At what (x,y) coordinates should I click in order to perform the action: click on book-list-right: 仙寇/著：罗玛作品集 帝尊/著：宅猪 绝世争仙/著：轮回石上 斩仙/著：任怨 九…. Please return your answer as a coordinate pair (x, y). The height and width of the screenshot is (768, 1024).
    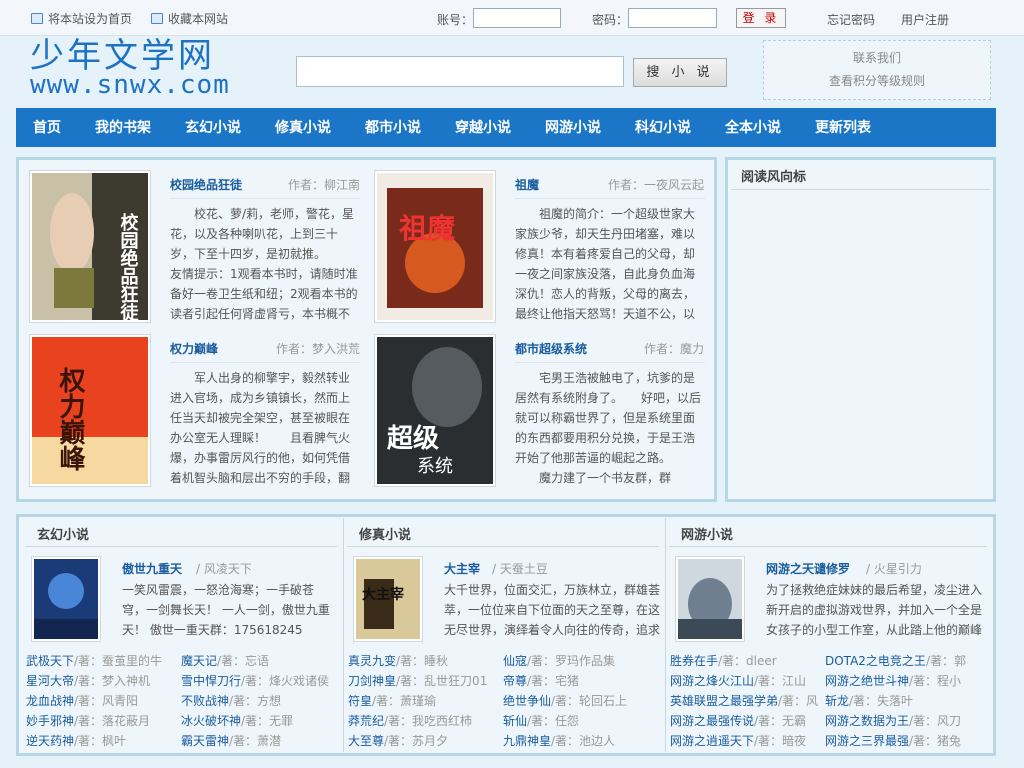
    Looking at the image, I should click on (583, 701).